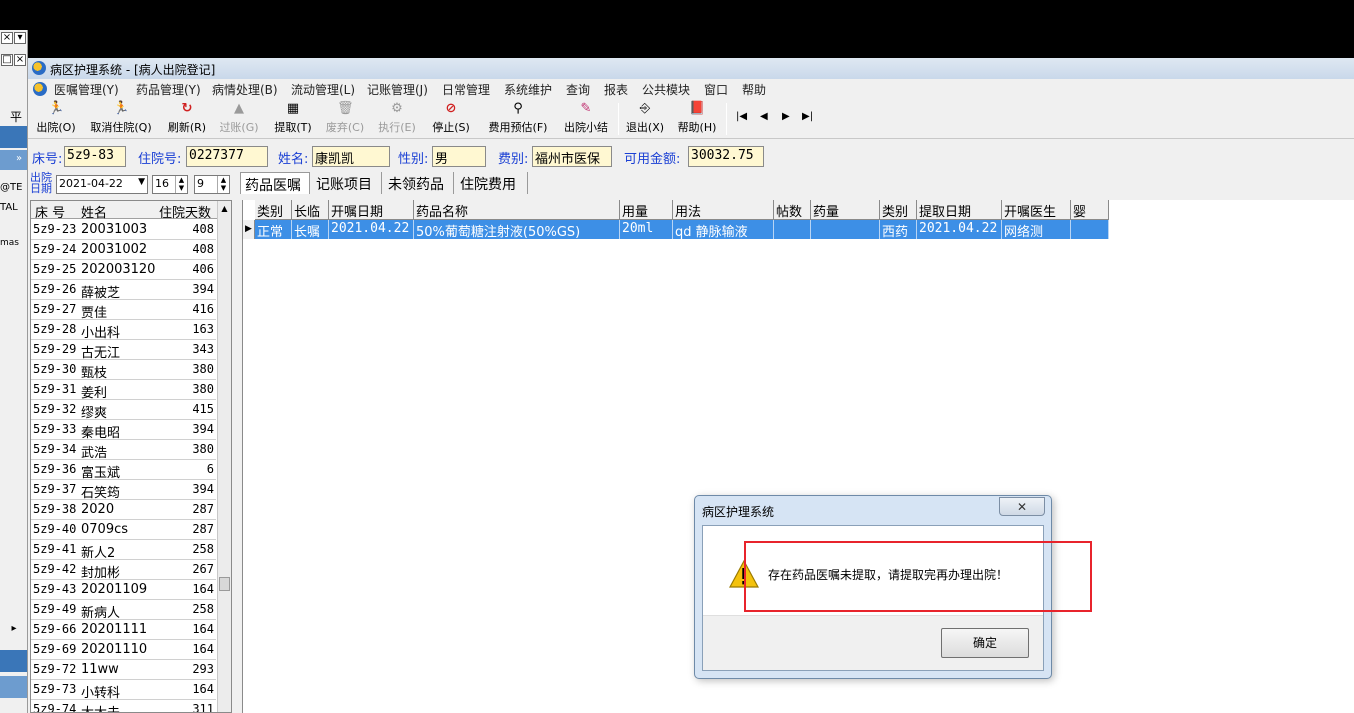 Image resolution: width=1354 pixels, height=713 pixels. Describe the element at coordinates (1036, 229) in the screenshot. I see `table-cell: 网络测` at that location.